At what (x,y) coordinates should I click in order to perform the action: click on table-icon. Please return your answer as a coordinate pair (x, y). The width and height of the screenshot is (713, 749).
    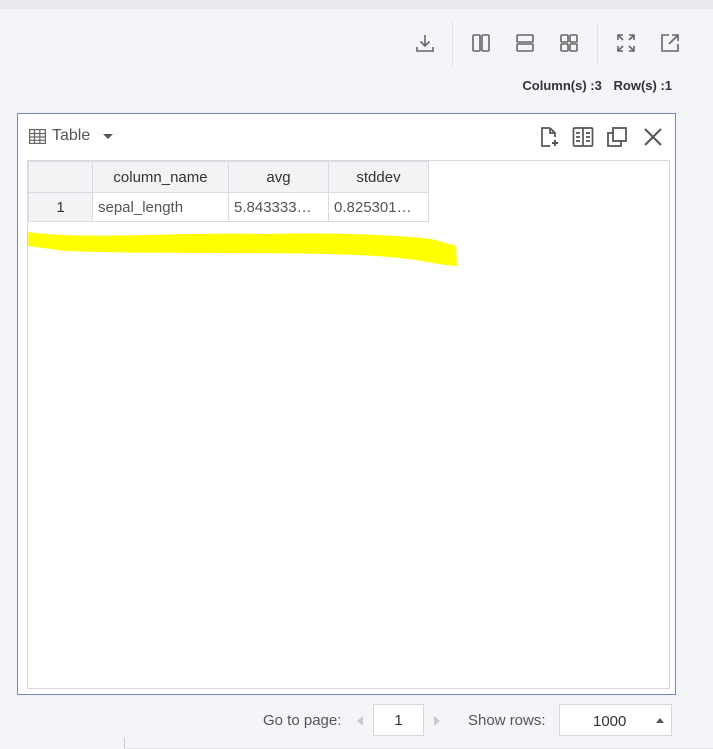
    Looking at the image, I should click on (37, 136).